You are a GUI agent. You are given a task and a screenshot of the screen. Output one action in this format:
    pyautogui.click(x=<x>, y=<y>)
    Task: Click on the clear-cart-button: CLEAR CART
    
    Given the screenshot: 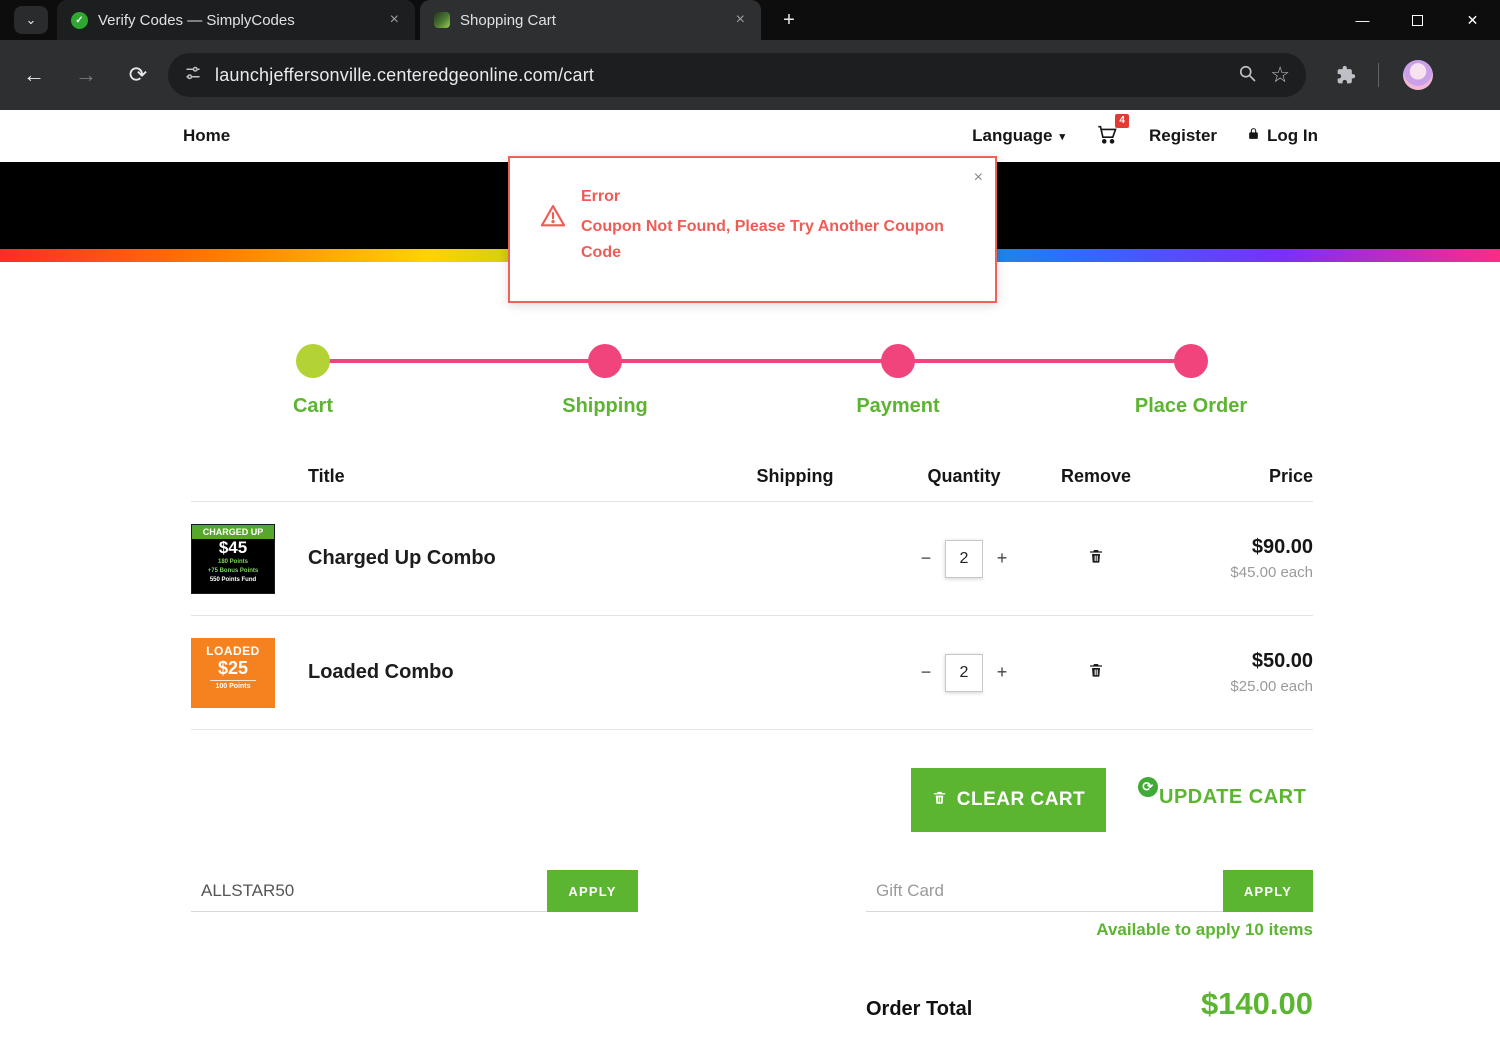 What is the action you would take?
    pyautogui.click(x=1008, y=800)
    